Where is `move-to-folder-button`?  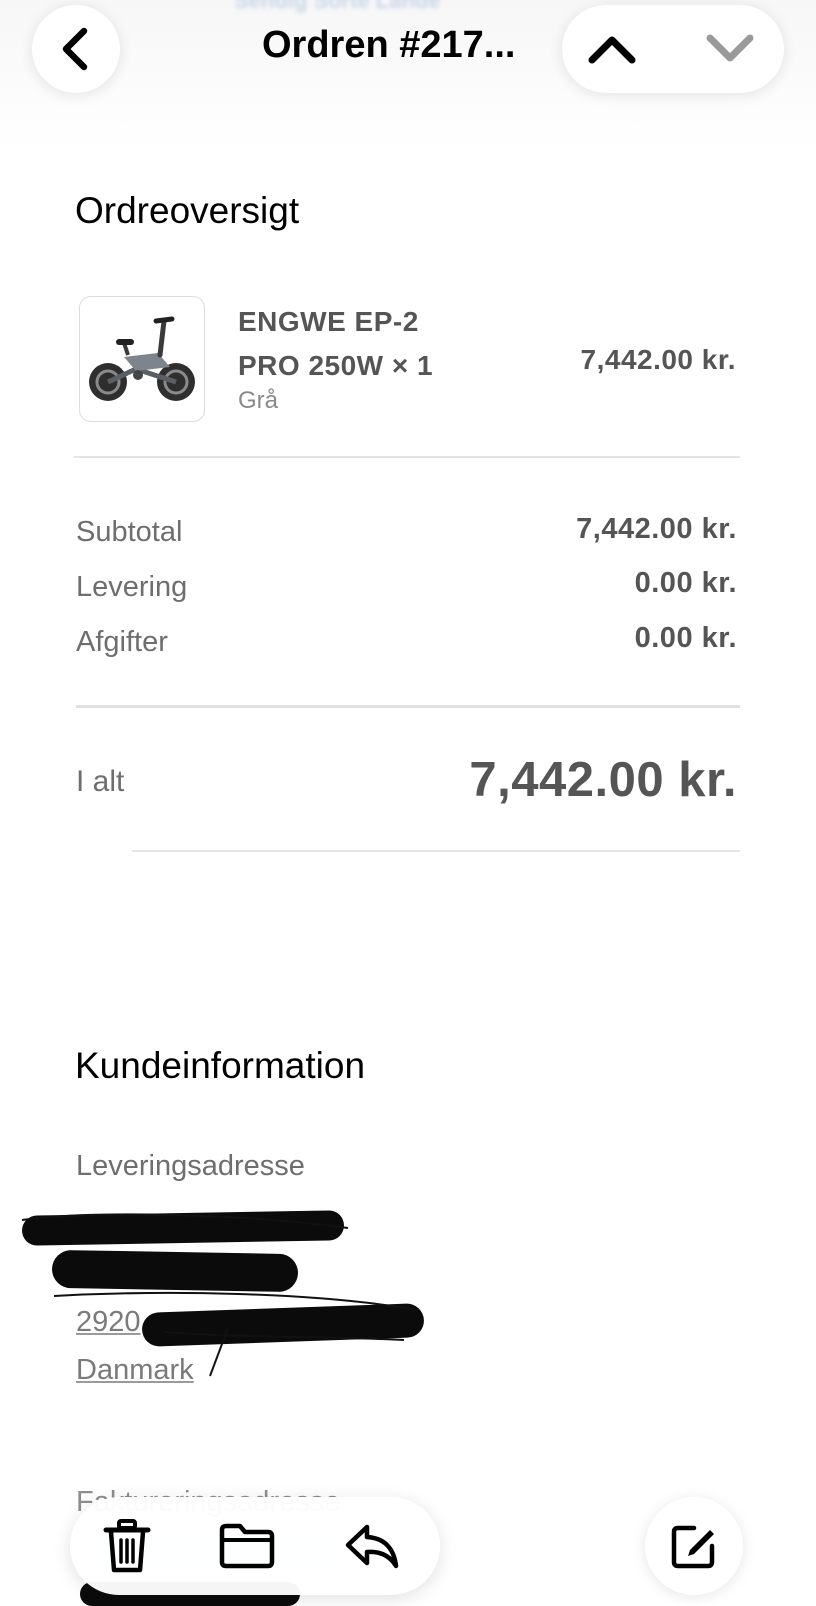
move-to-folder-button is located at coordinates (247, 1546).